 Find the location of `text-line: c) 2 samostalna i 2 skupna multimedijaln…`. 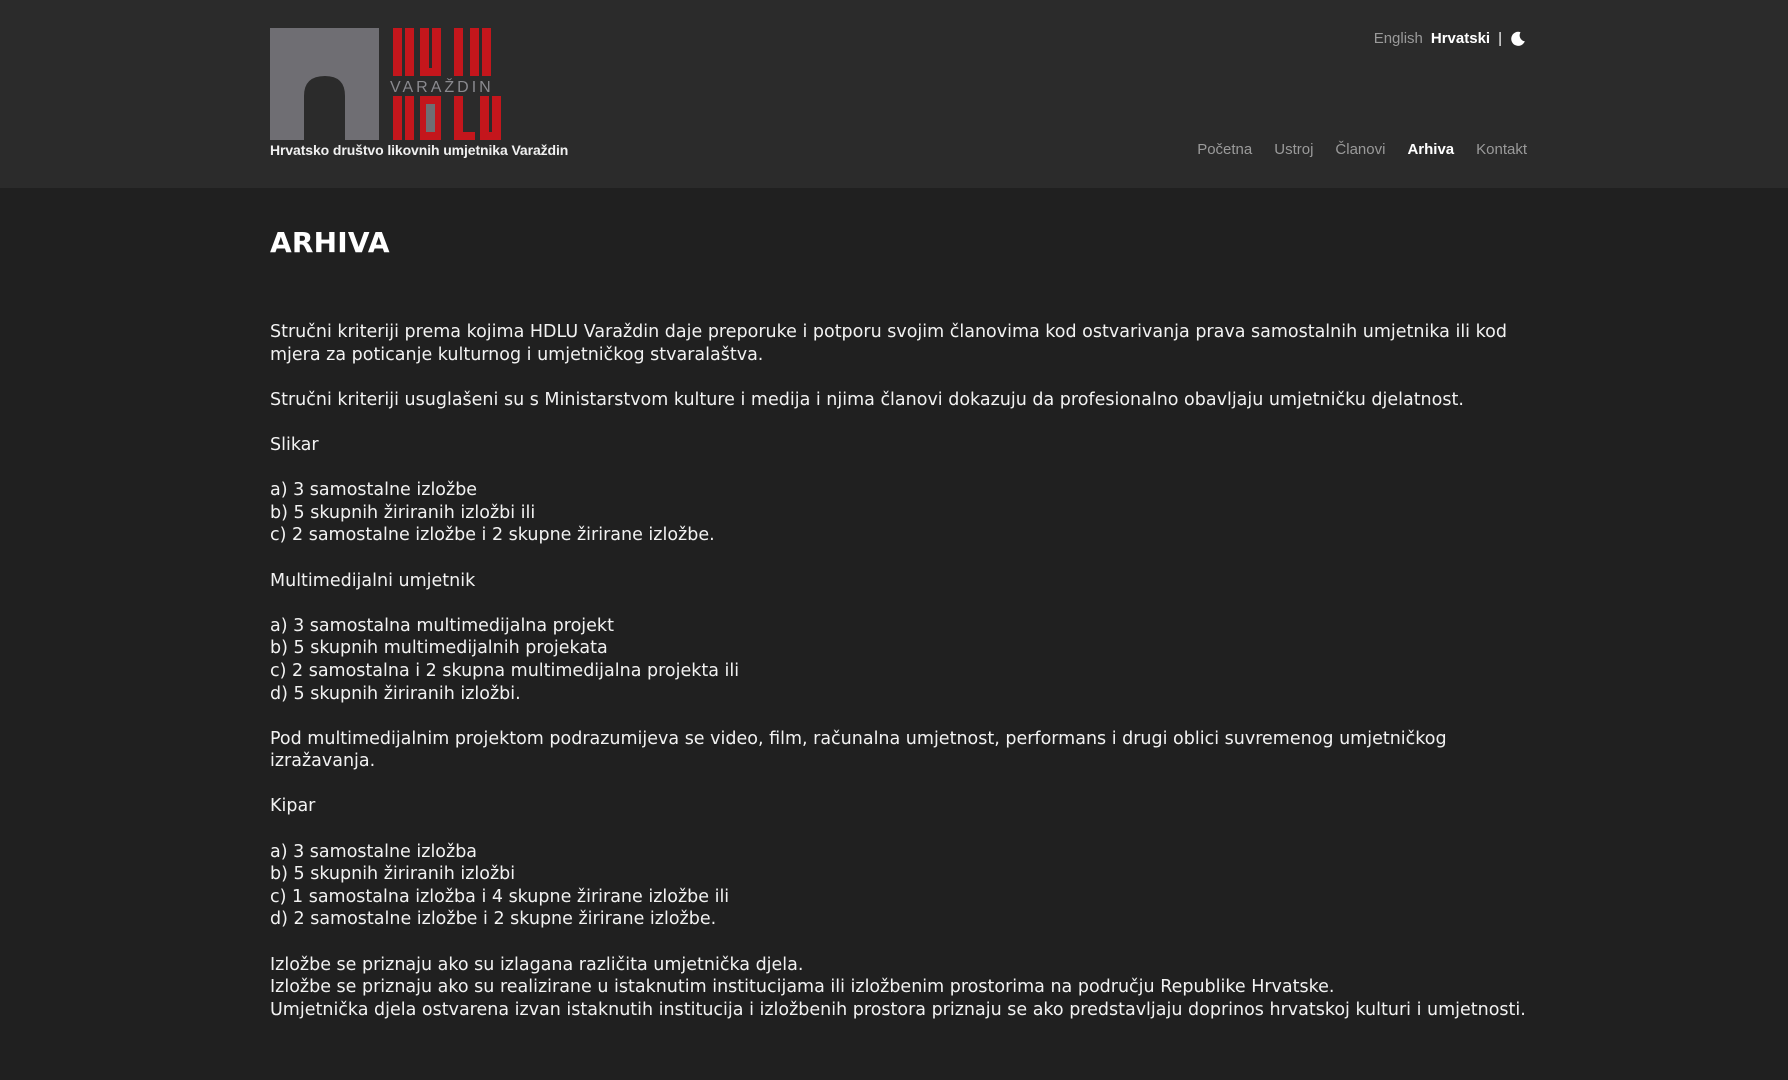

text-line: c) 2 samostalna i 2 skupna multimedijaln… is located at coordinates (505, 670).